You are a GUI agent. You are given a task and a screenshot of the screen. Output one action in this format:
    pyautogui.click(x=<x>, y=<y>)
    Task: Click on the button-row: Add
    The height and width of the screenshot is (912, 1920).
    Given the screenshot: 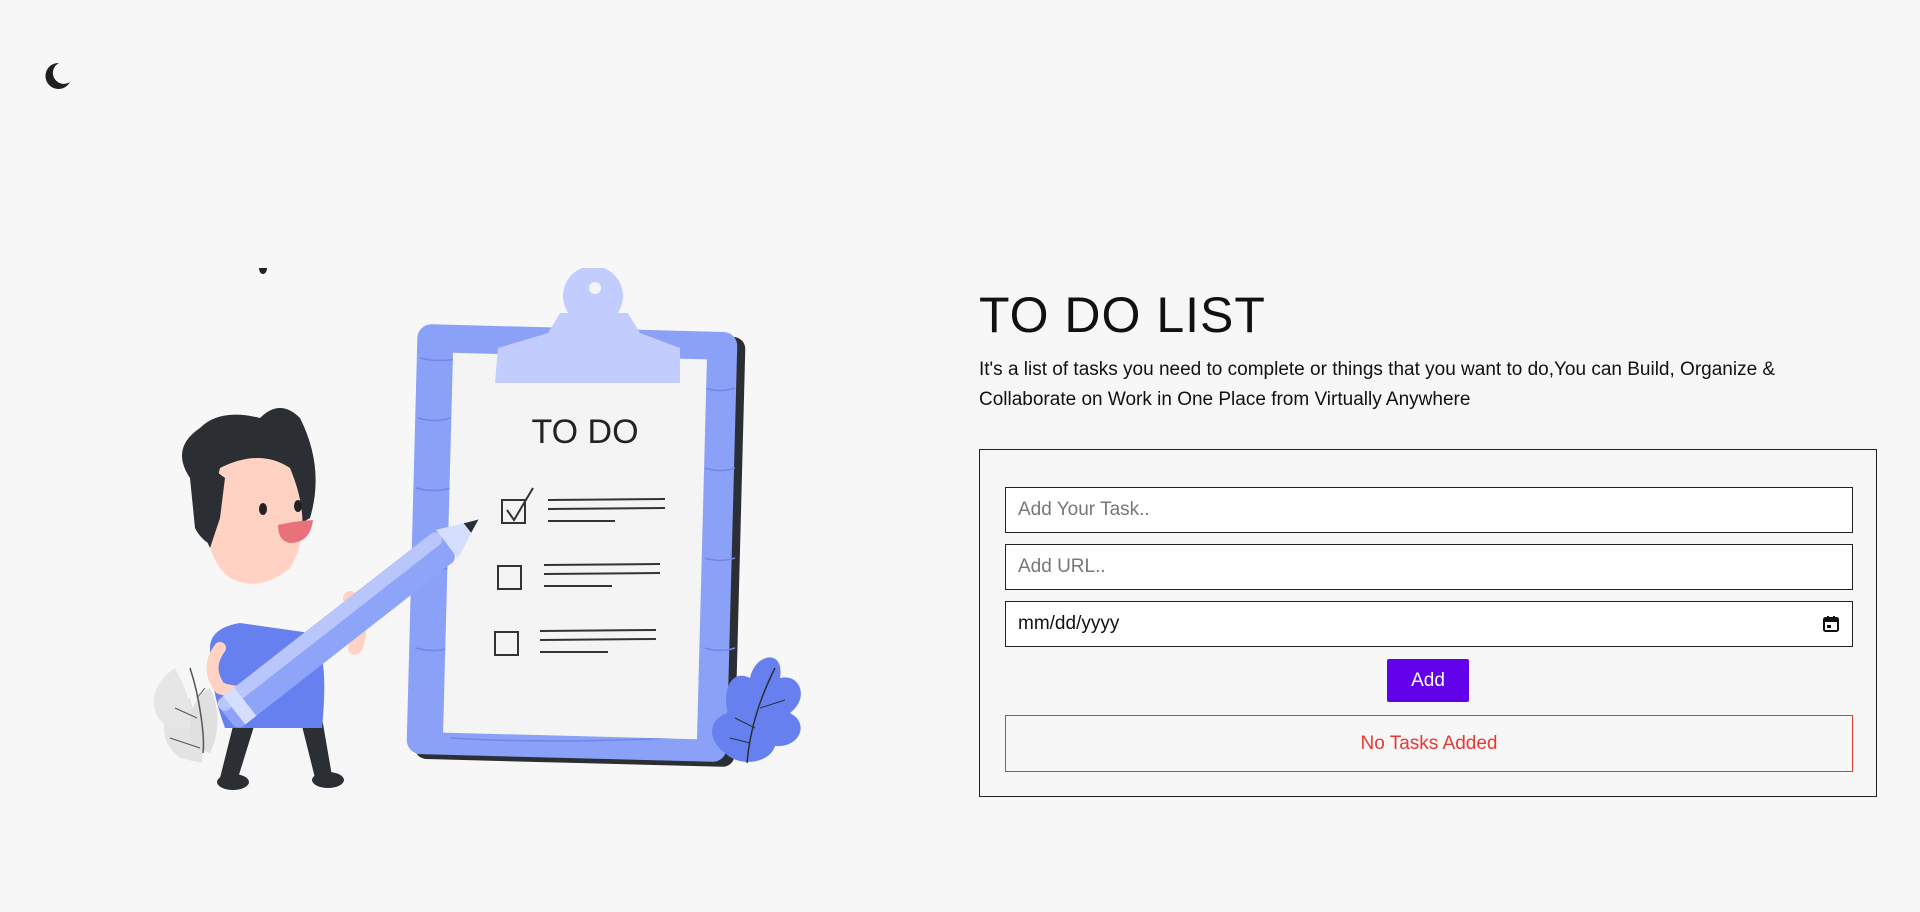 What is the action you would take?
    pyautogui.click(x=1428, y=680)
    